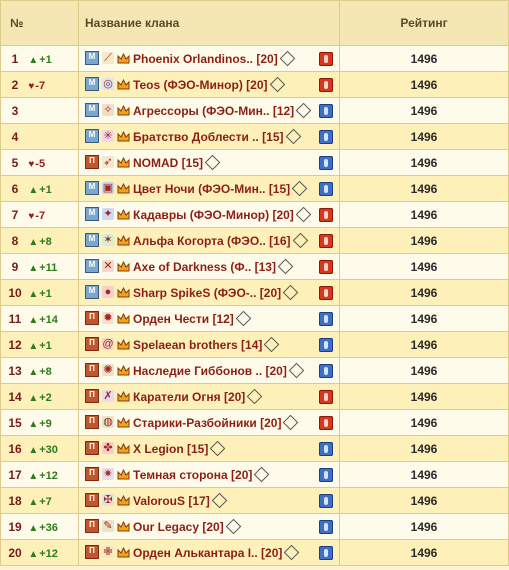 The height and width of the screenshot is (570, 509). Describe the element at coordinates (189, 396) in the screenshot. I see `clan-name-link: Каратели Огня [20]` at that location.